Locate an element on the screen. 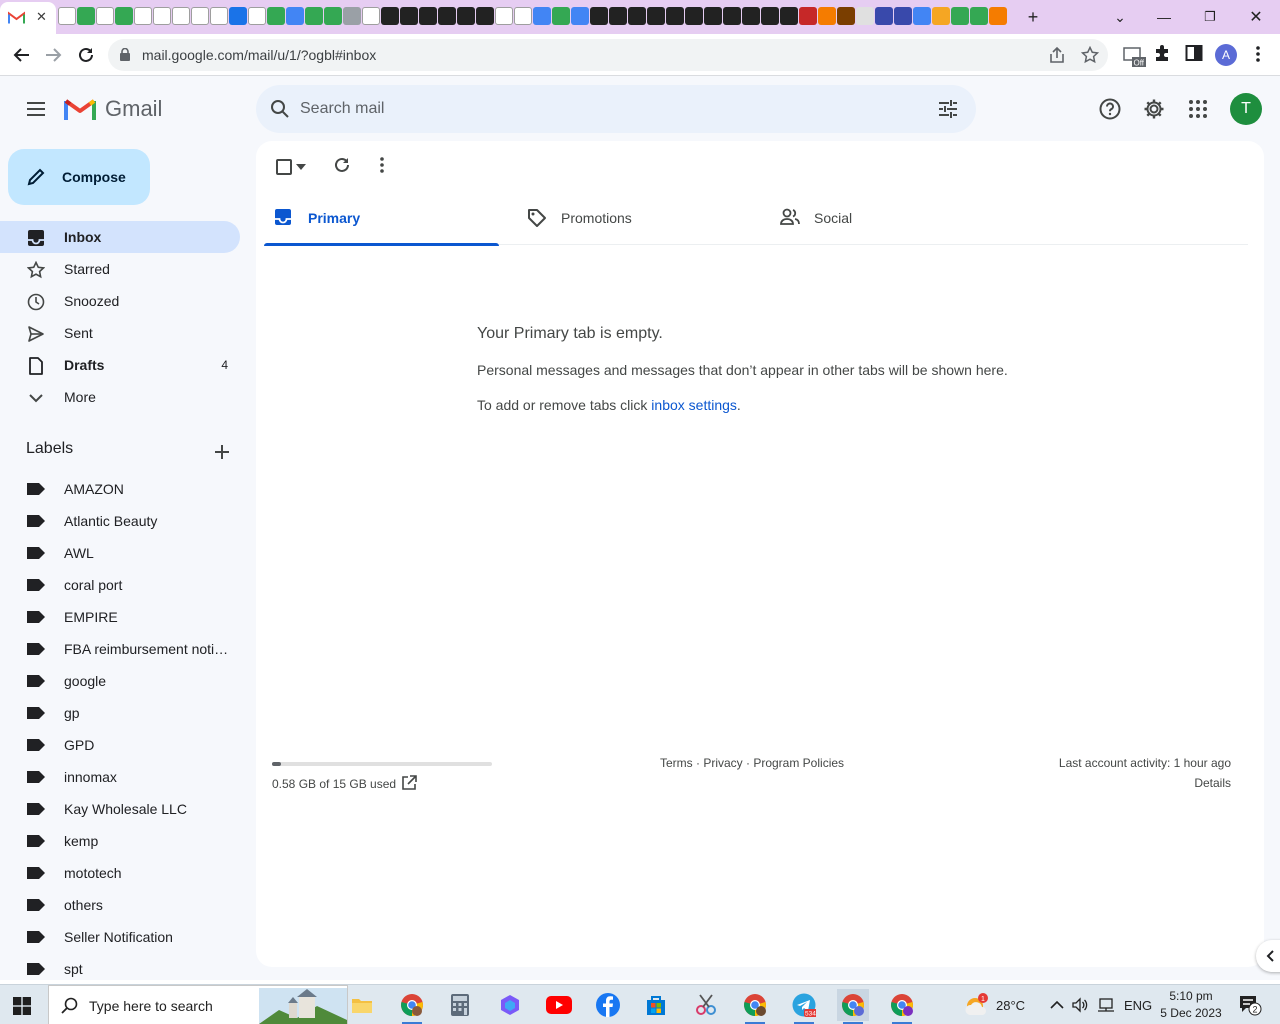  volume-icon is located at coordinates (1080, 1004).